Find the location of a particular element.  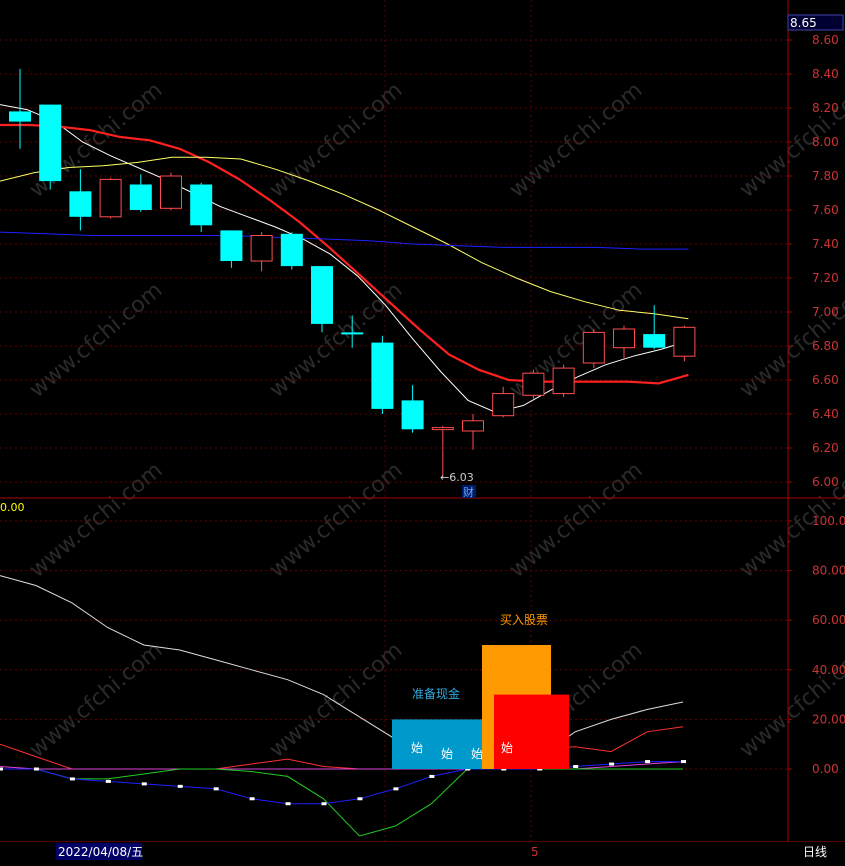

price-tick-label: 8.00 is located at coordinates (825, 142).